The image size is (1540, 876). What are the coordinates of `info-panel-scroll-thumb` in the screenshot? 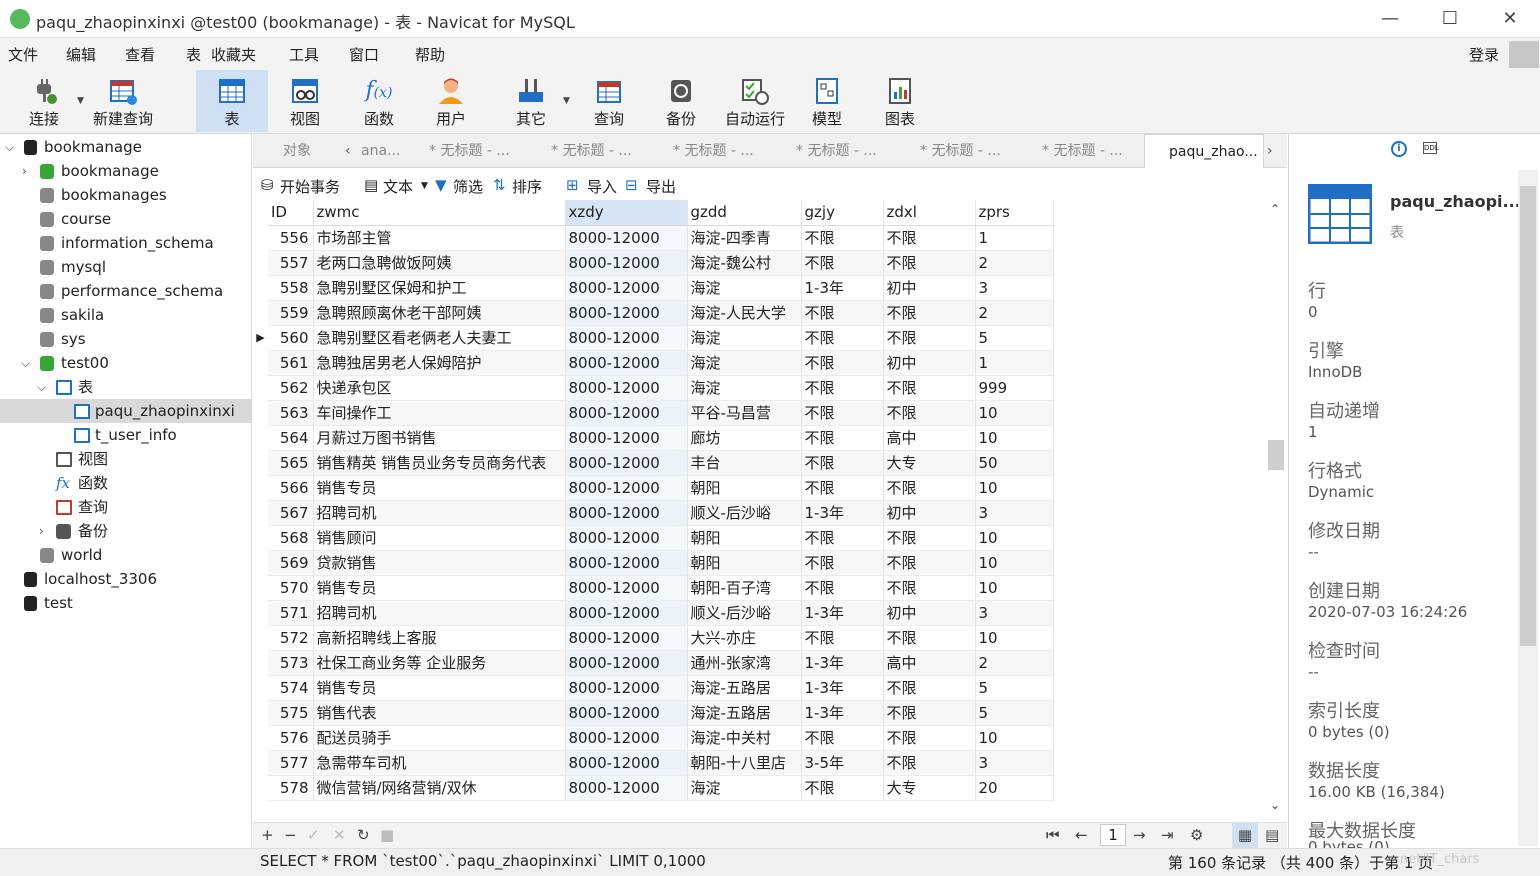 It's located at (1528, 416).